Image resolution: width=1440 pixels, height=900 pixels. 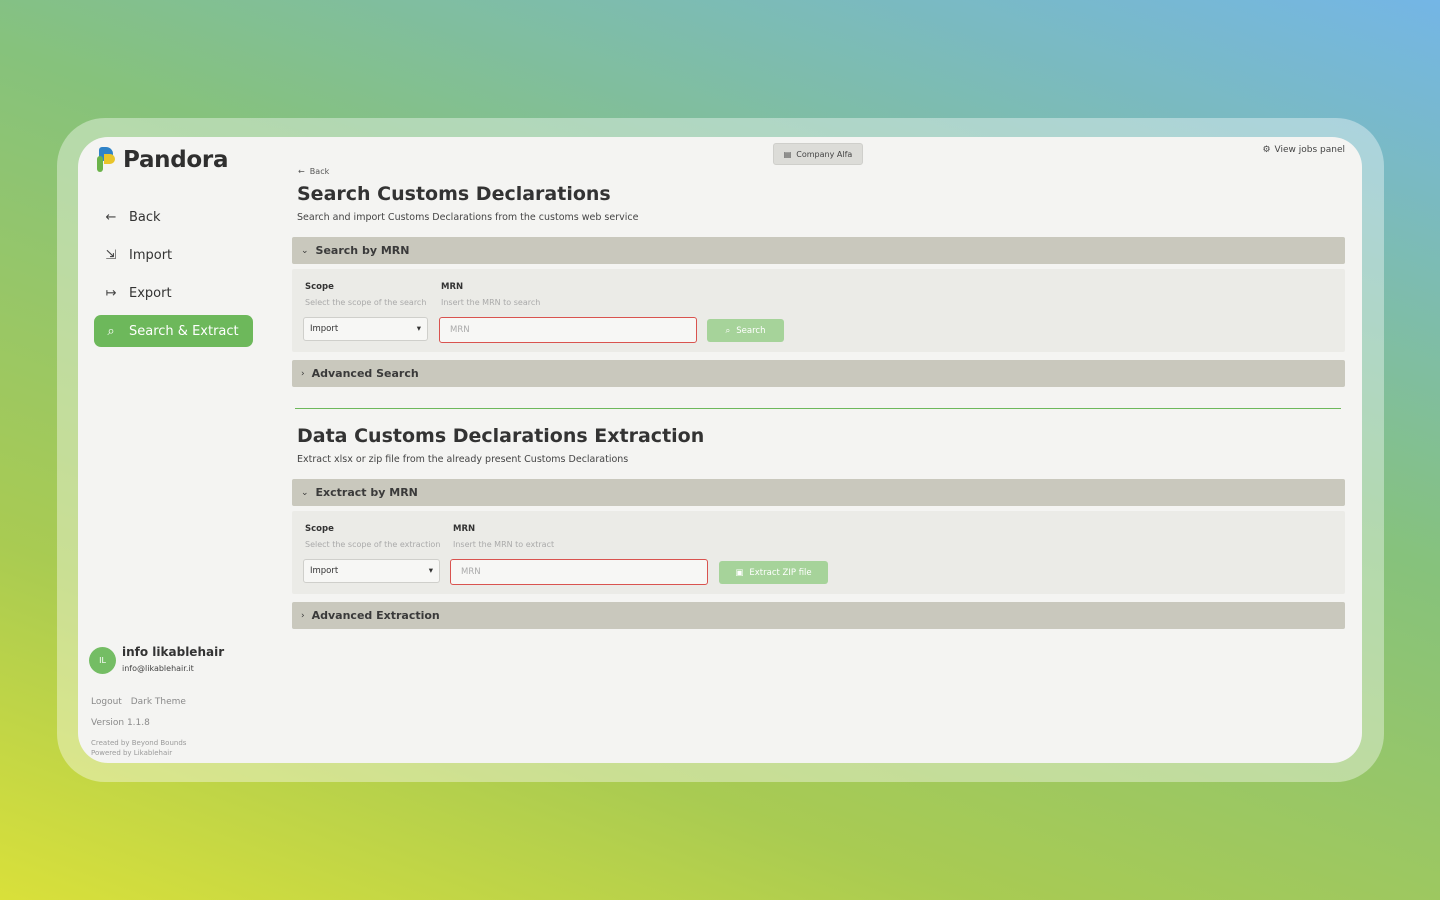 I want to click on powered-by: Powered by Likablehair, so click(x=132, y=753).